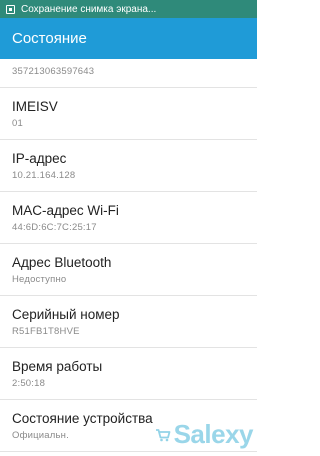  Describe the element at coordinates (65, 210) in the screenshot. I see `list-item-title: MAC-адрес Wi-Fi` at that location.